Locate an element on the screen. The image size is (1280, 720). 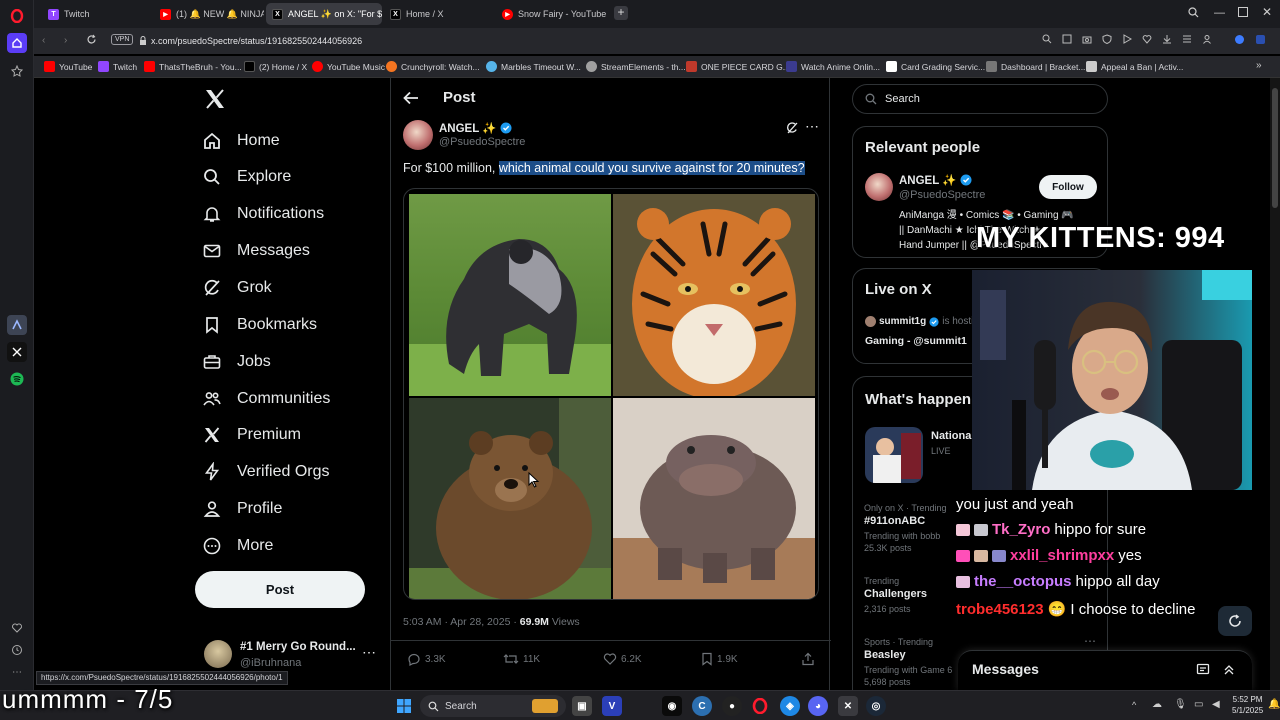
vpn-badge: VPN is located at coordinates (122, 39).